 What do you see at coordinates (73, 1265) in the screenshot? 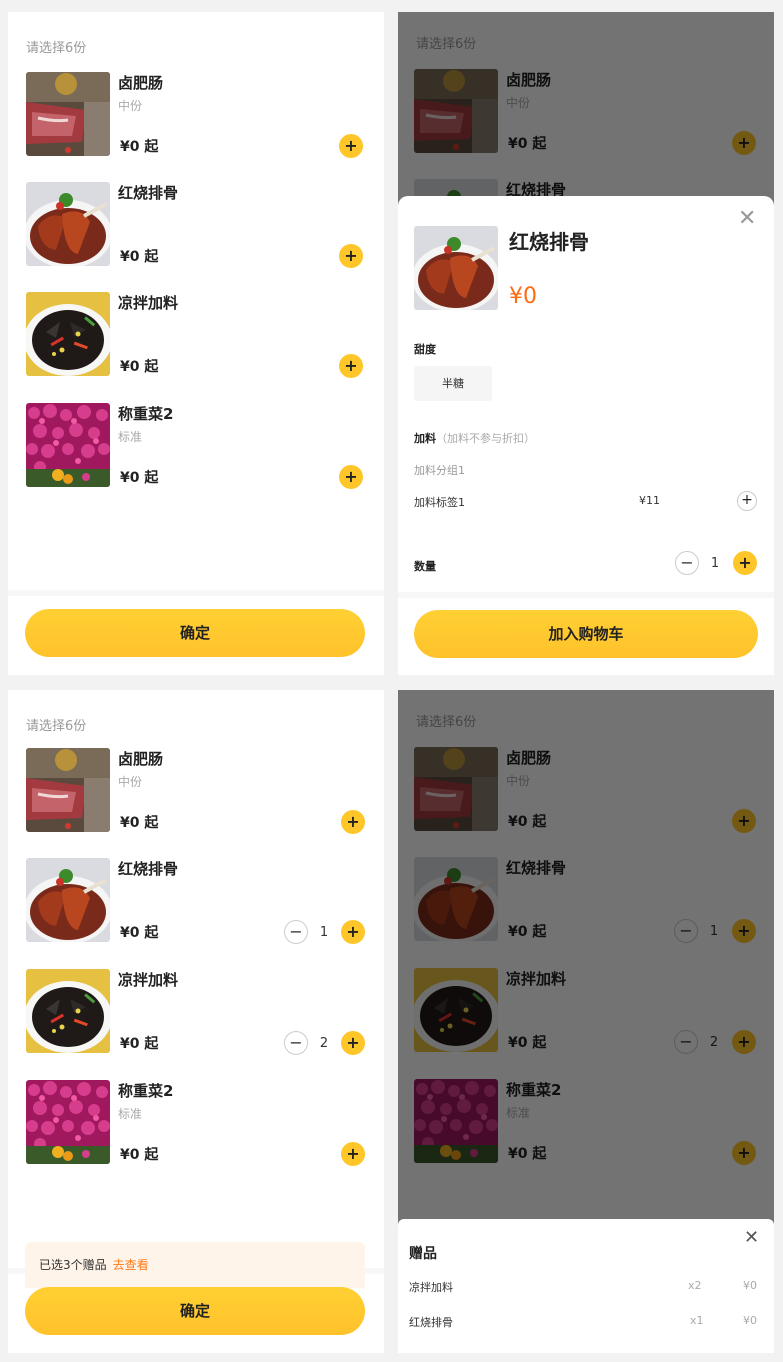
I see `gift-summary-text: 已选3个赠品` at bounding box center [73, 1265].